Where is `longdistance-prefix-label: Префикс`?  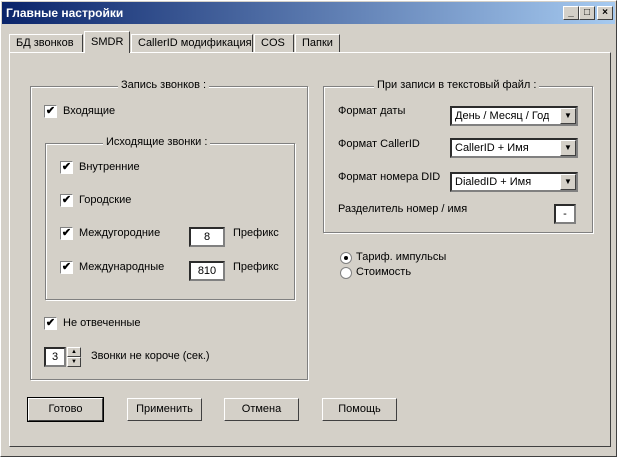
longdistance-prefix-label: Префикс is located at coordinates (256, 233).